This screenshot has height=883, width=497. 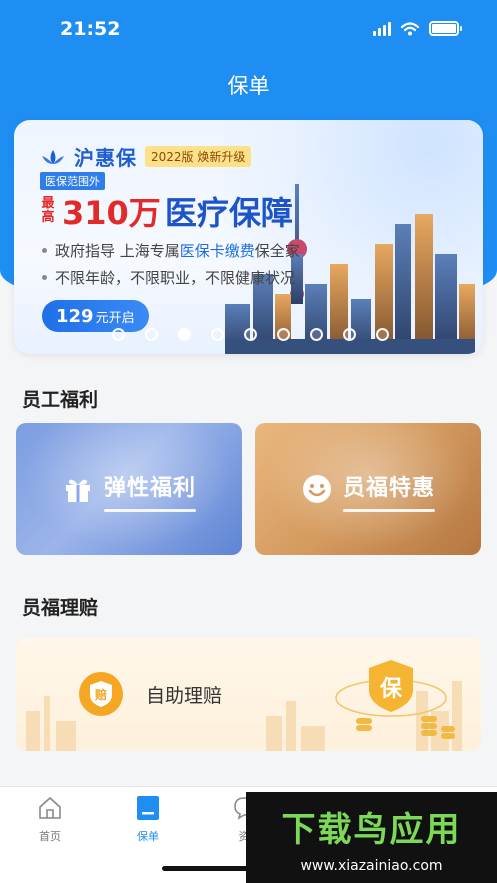 I want to click on banner-bullet-1: 政府指导 上海专属 医保卡缴费 保全家, so click(x=171, y=250).